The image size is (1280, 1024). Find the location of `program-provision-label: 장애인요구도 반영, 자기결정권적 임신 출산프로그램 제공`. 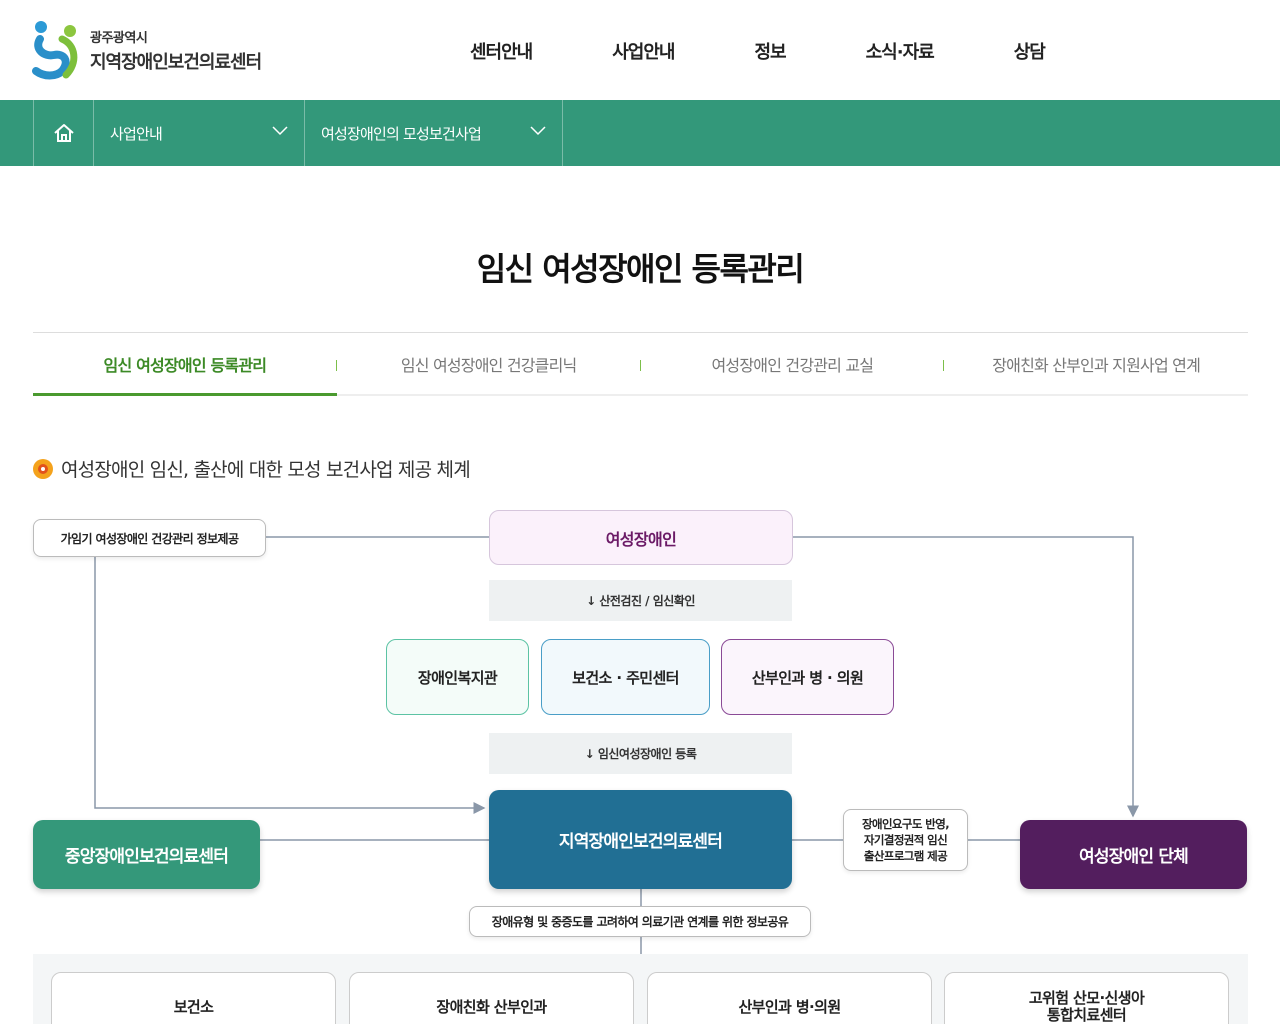

program-provision-label: 장애인요구도 반영, 자기결정권적 임신 출산프로그램 제공 is located at coordinates (905, 840).